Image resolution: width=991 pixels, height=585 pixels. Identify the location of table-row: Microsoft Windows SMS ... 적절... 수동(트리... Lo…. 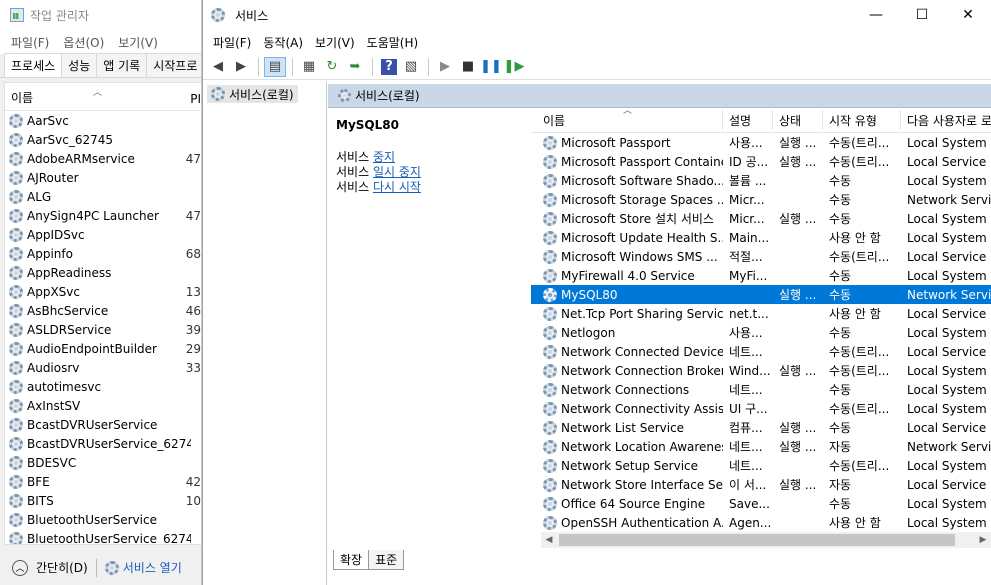
(761, 256).